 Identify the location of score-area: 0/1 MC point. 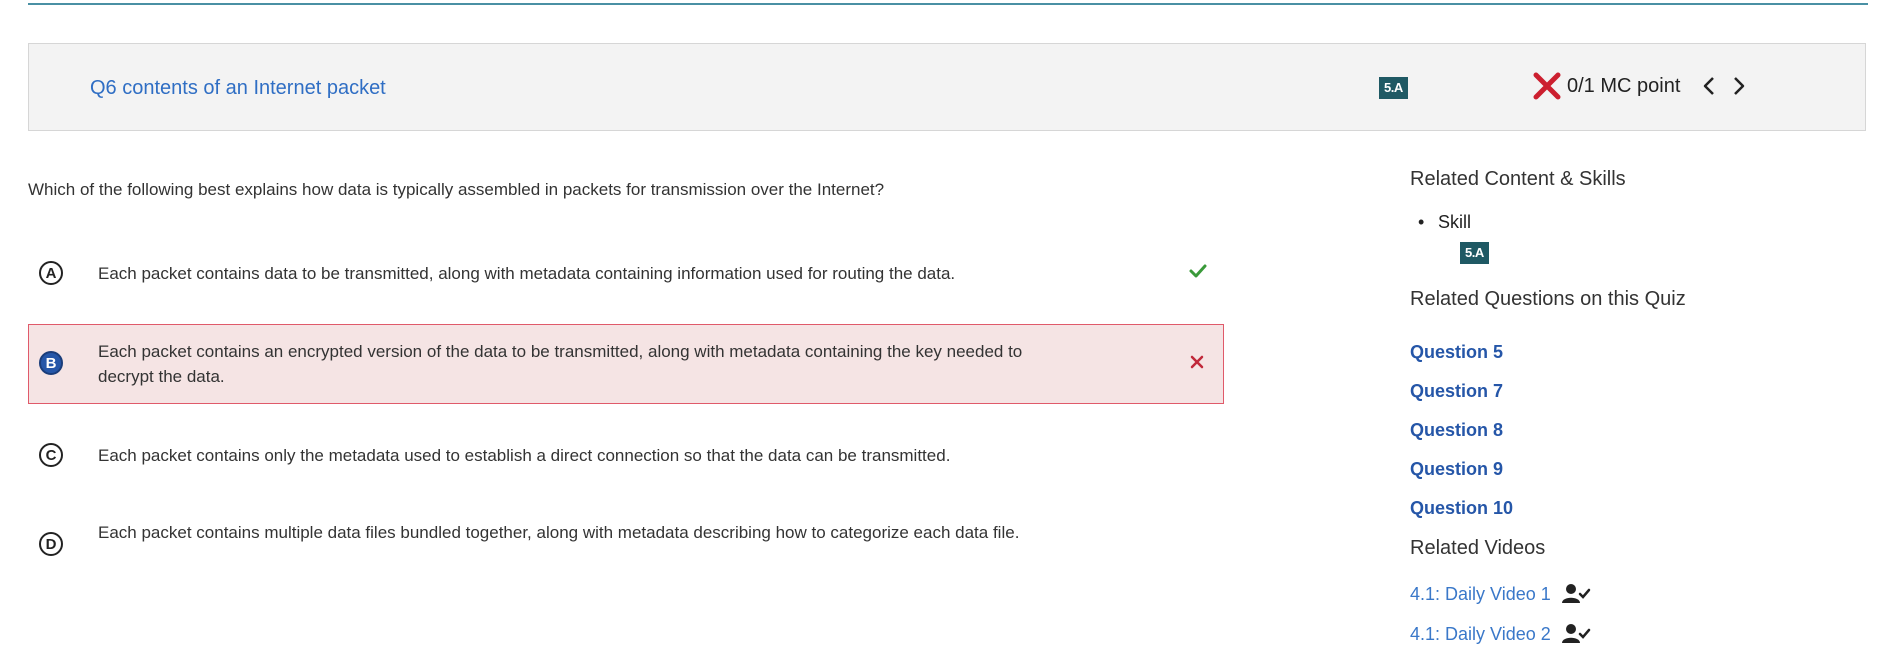
(1642, 86).